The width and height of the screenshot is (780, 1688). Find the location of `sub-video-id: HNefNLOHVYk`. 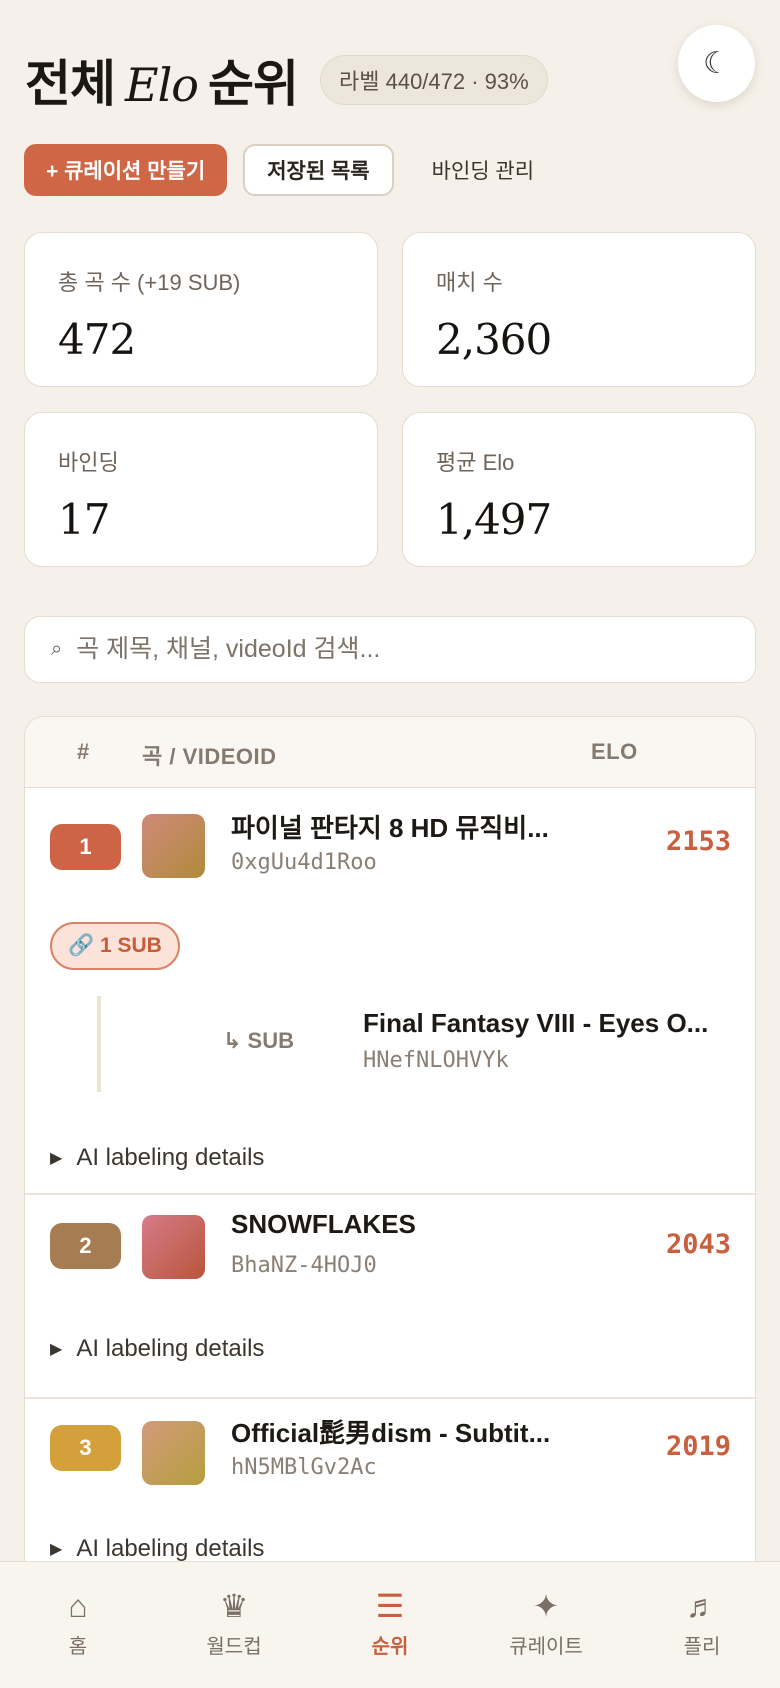

sub-video-id: HNefNLOHVYk is located at coordinates (436, 1060).